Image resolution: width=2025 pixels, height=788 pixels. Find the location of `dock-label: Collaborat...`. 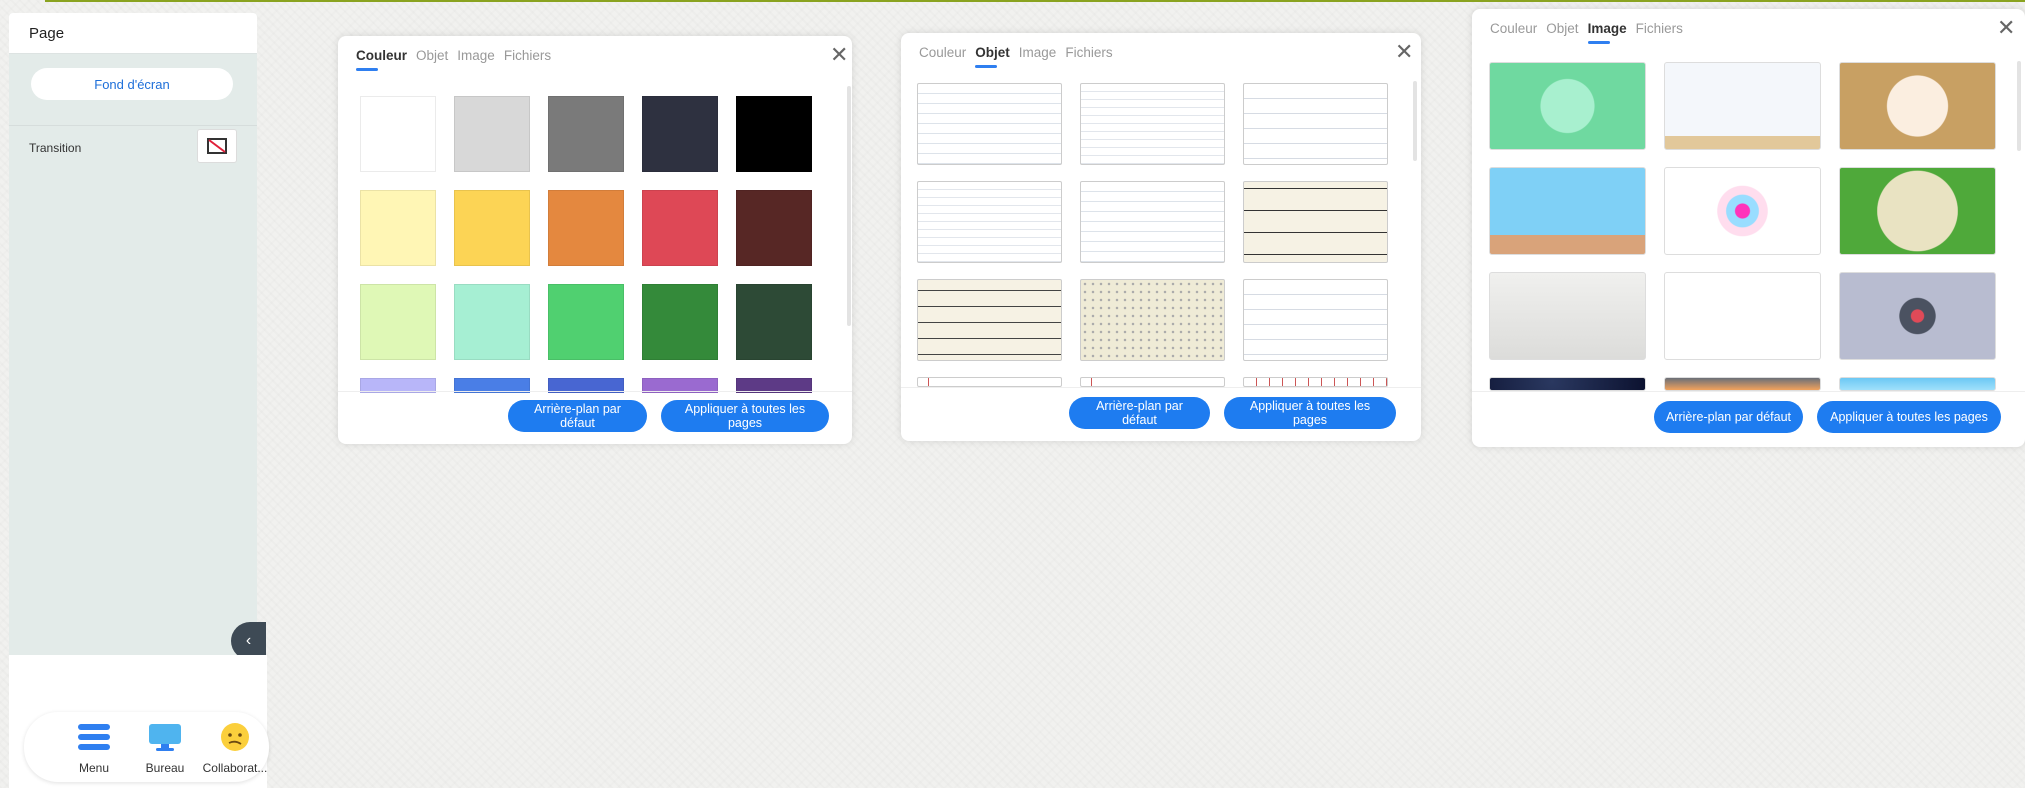

dock-label: Collaborat... is located at coordinates (235, 768).